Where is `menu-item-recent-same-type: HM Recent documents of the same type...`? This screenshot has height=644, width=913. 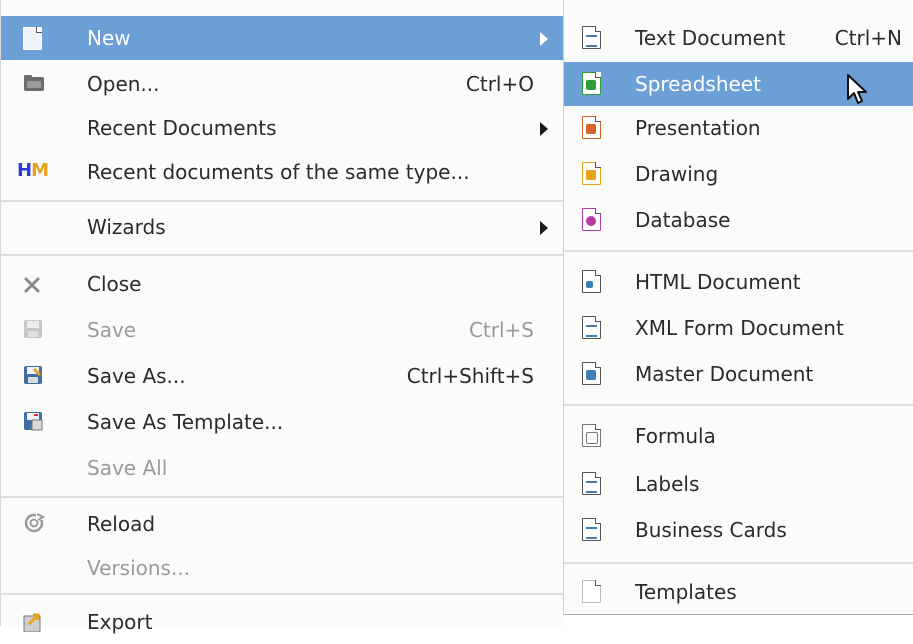 menu-item-recent-same-type: HM Recent documents of the same type... is located at coordinates (282, 172).